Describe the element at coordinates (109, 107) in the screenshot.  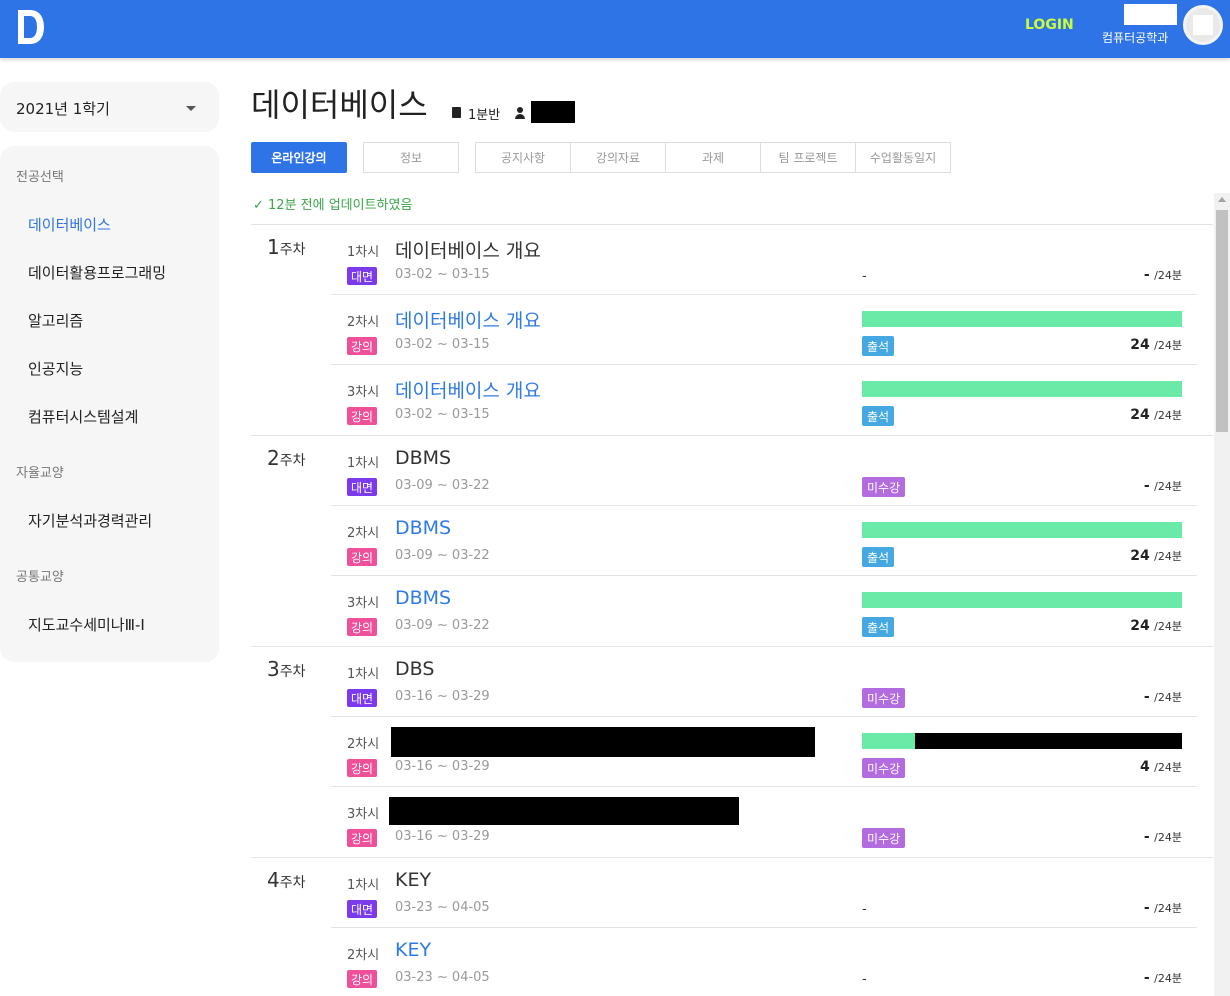
I see `semester-select: 2021년 1학기` at that location.